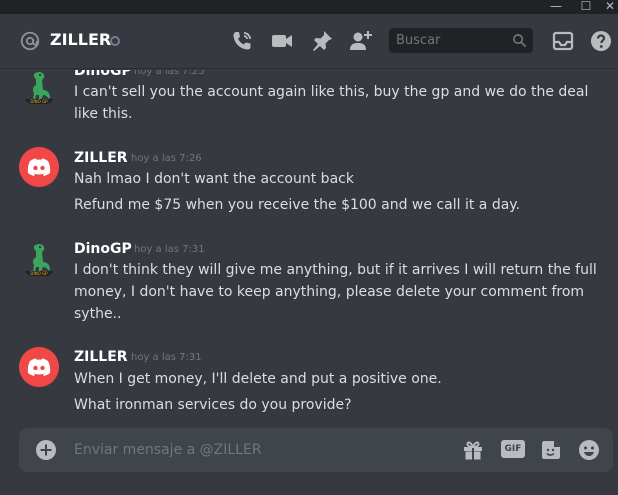 The width and height of the screenshot is (618, 495). I want to click on video-call-icon, so click(282, 41).